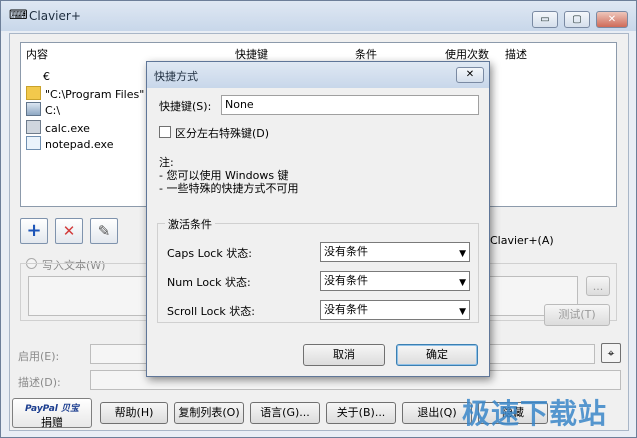  I want to click on paypal-logo: PayPal 贝宝, so click(52, 409).